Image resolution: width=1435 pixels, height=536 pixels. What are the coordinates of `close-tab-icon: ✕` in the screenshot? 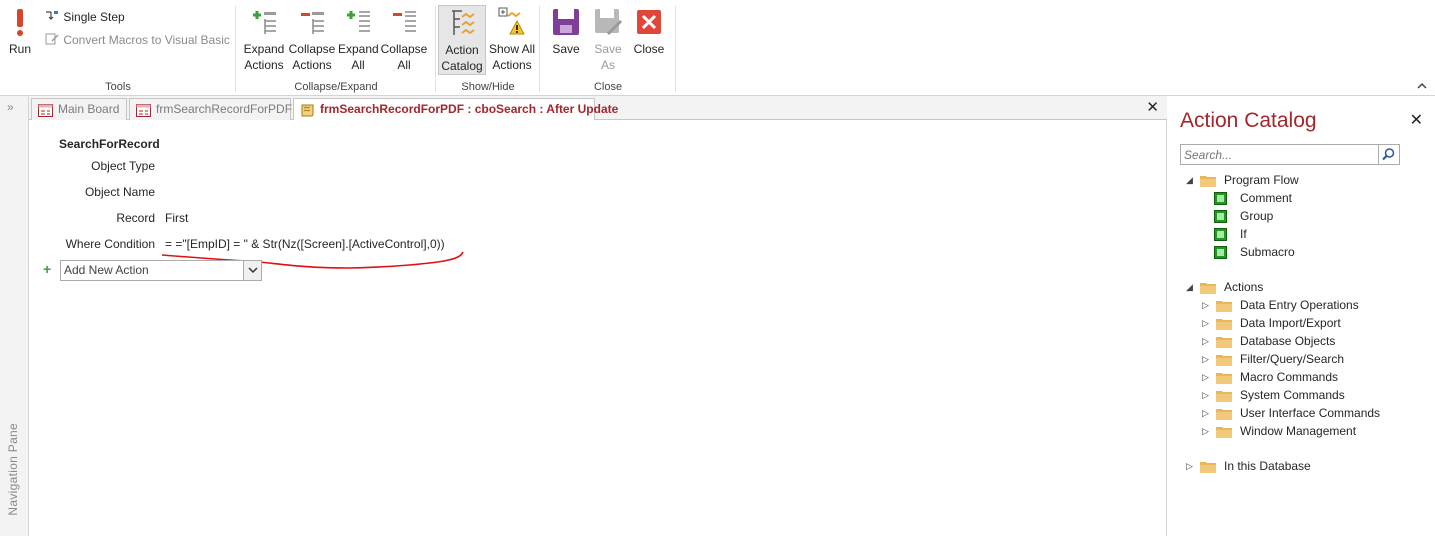 It's located at (1152, 107).